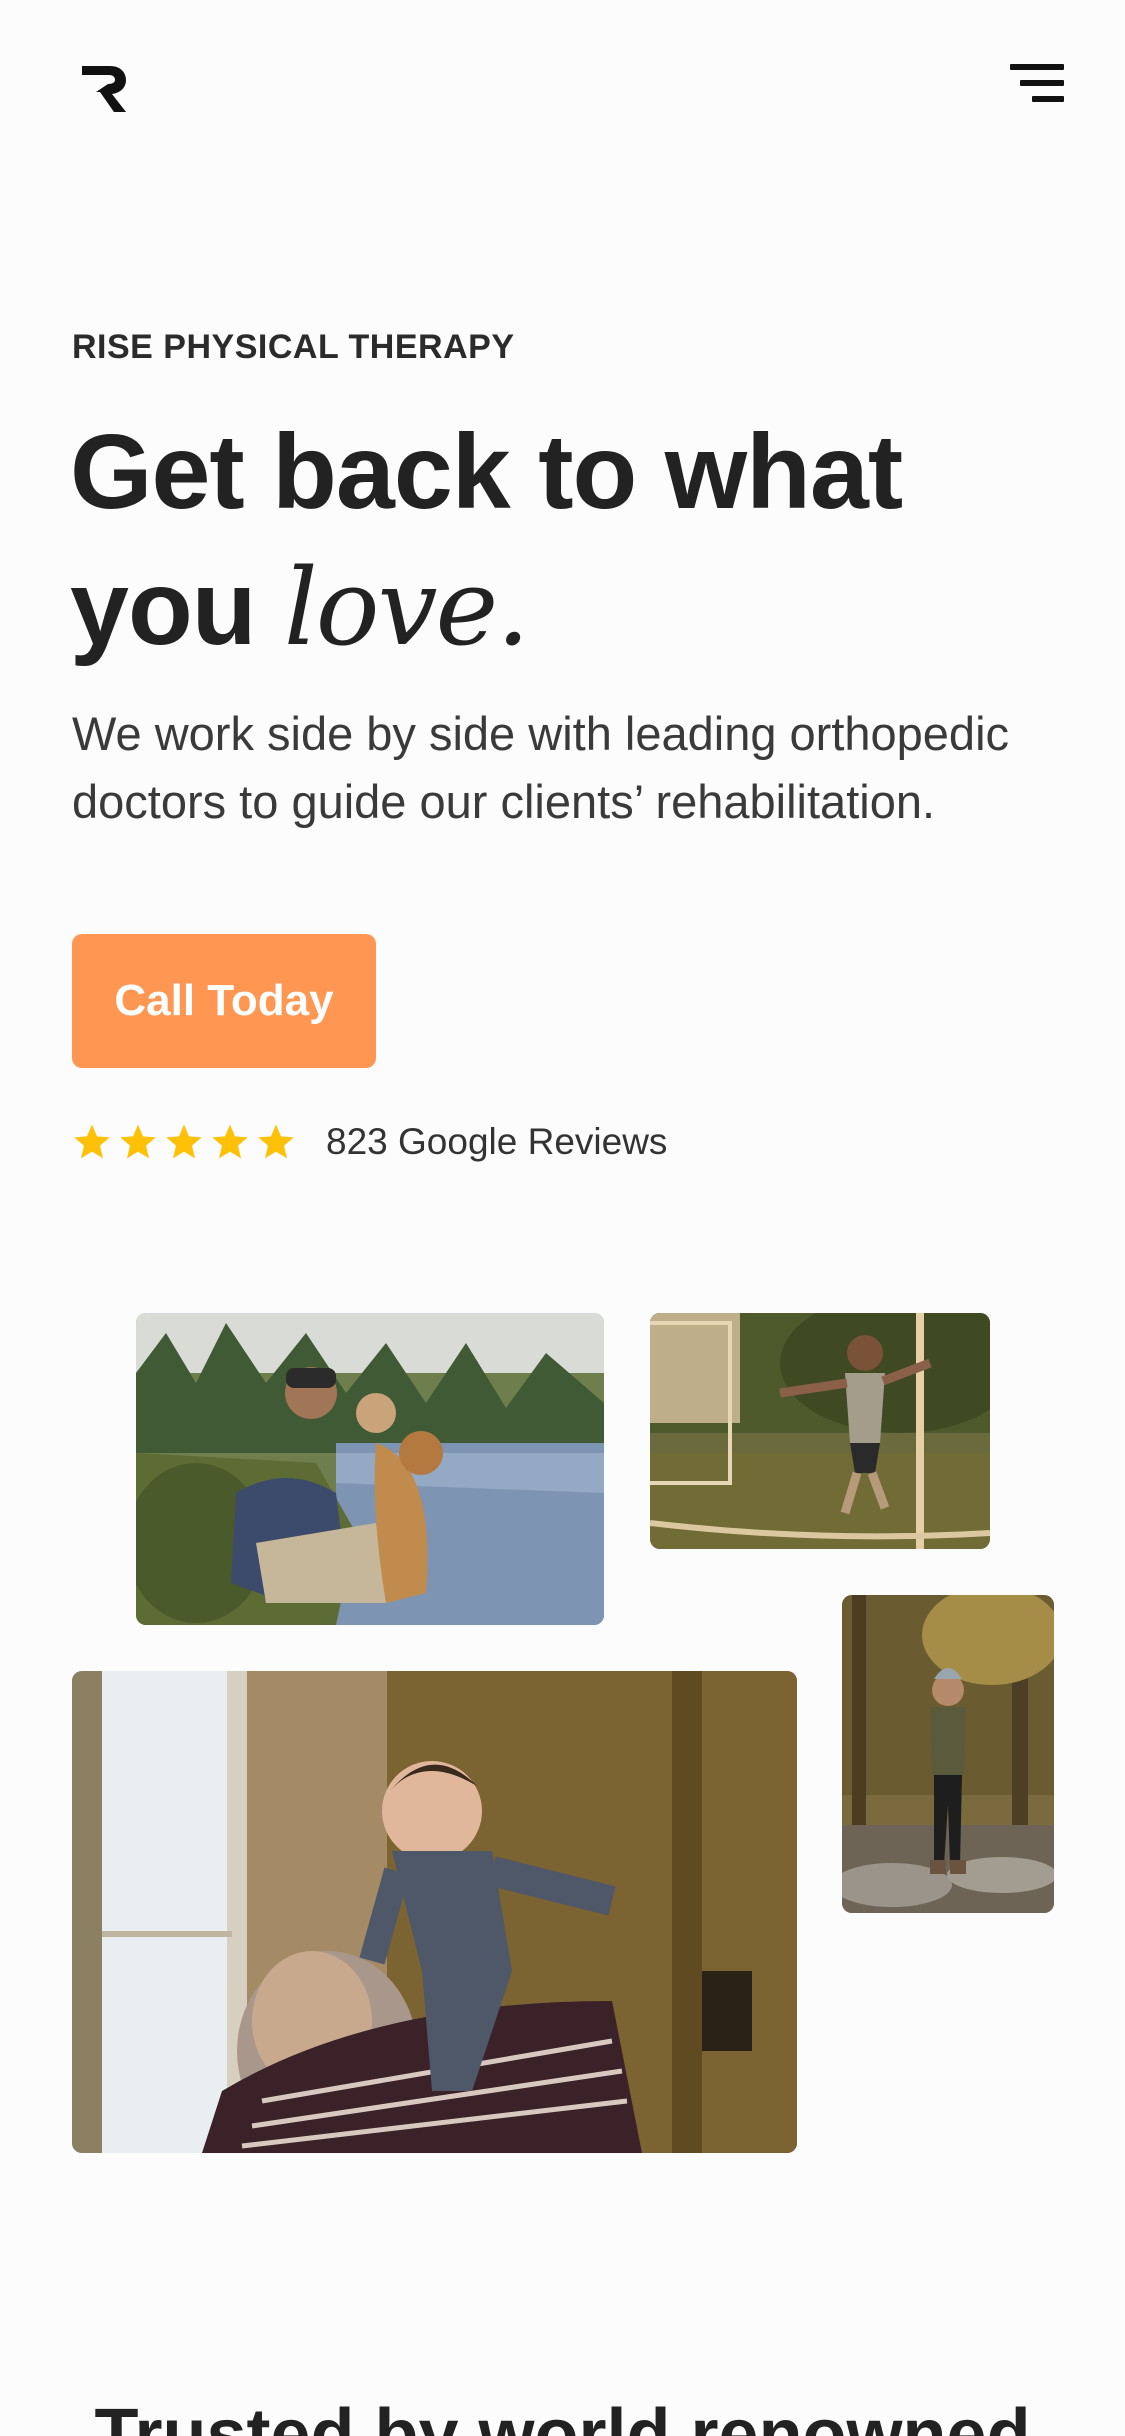 The width and height of the screenshot is (1125, 2436). Describe the element at coordinates (486, 472) in the screenshot. I see `headline-line-1: Get back to what` at that location.